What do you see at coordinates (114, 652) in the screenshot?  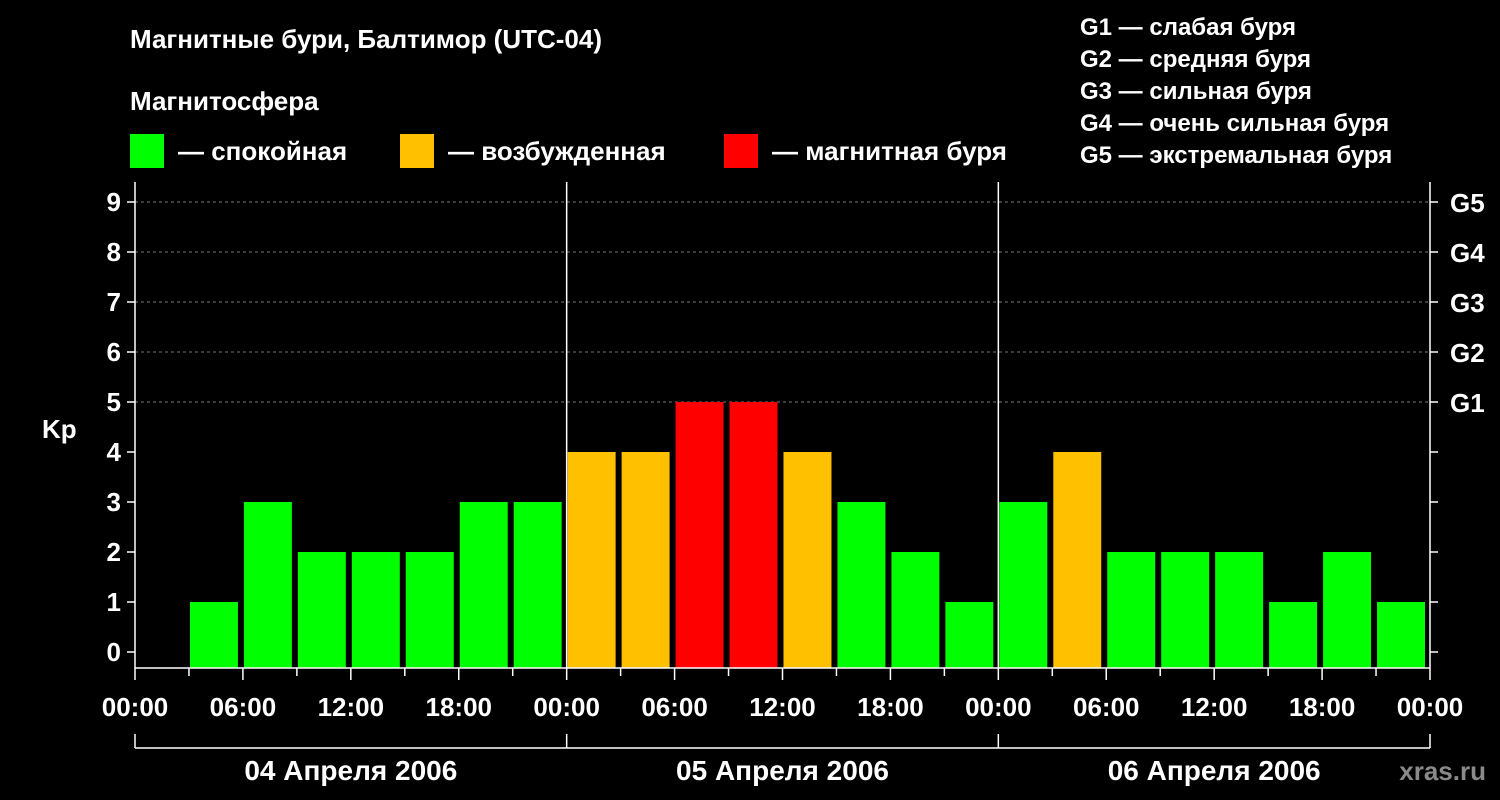 I see `y-tick-label: 0` at bounding box center [114, 652].